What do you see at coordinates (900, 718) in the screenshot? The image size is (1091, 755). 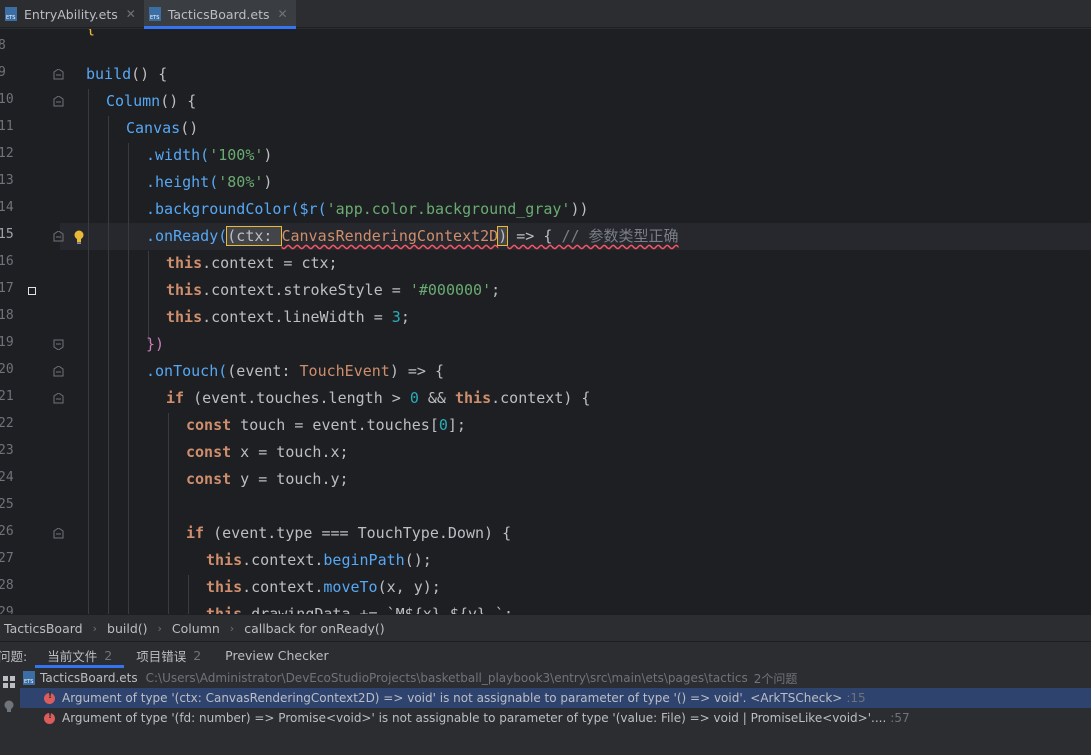 I see `problem-location: :57` at bounding box center [900, 718].